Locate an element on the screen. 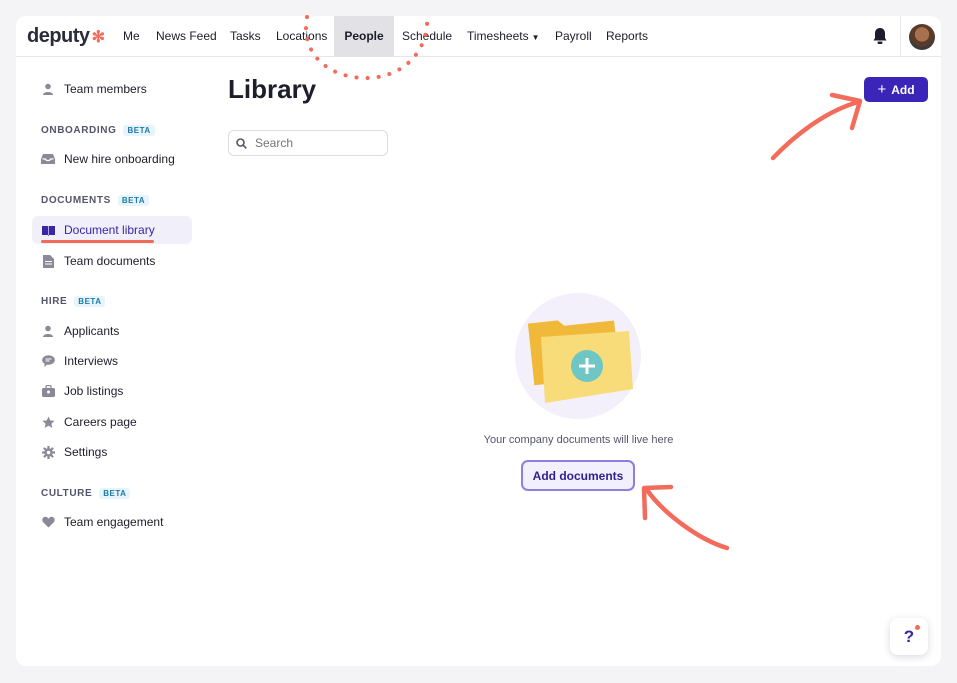 The width and height of the screenshot is (957, 683). section-documents: DOCUMENTS BETA is located at coordinates (95, 200).